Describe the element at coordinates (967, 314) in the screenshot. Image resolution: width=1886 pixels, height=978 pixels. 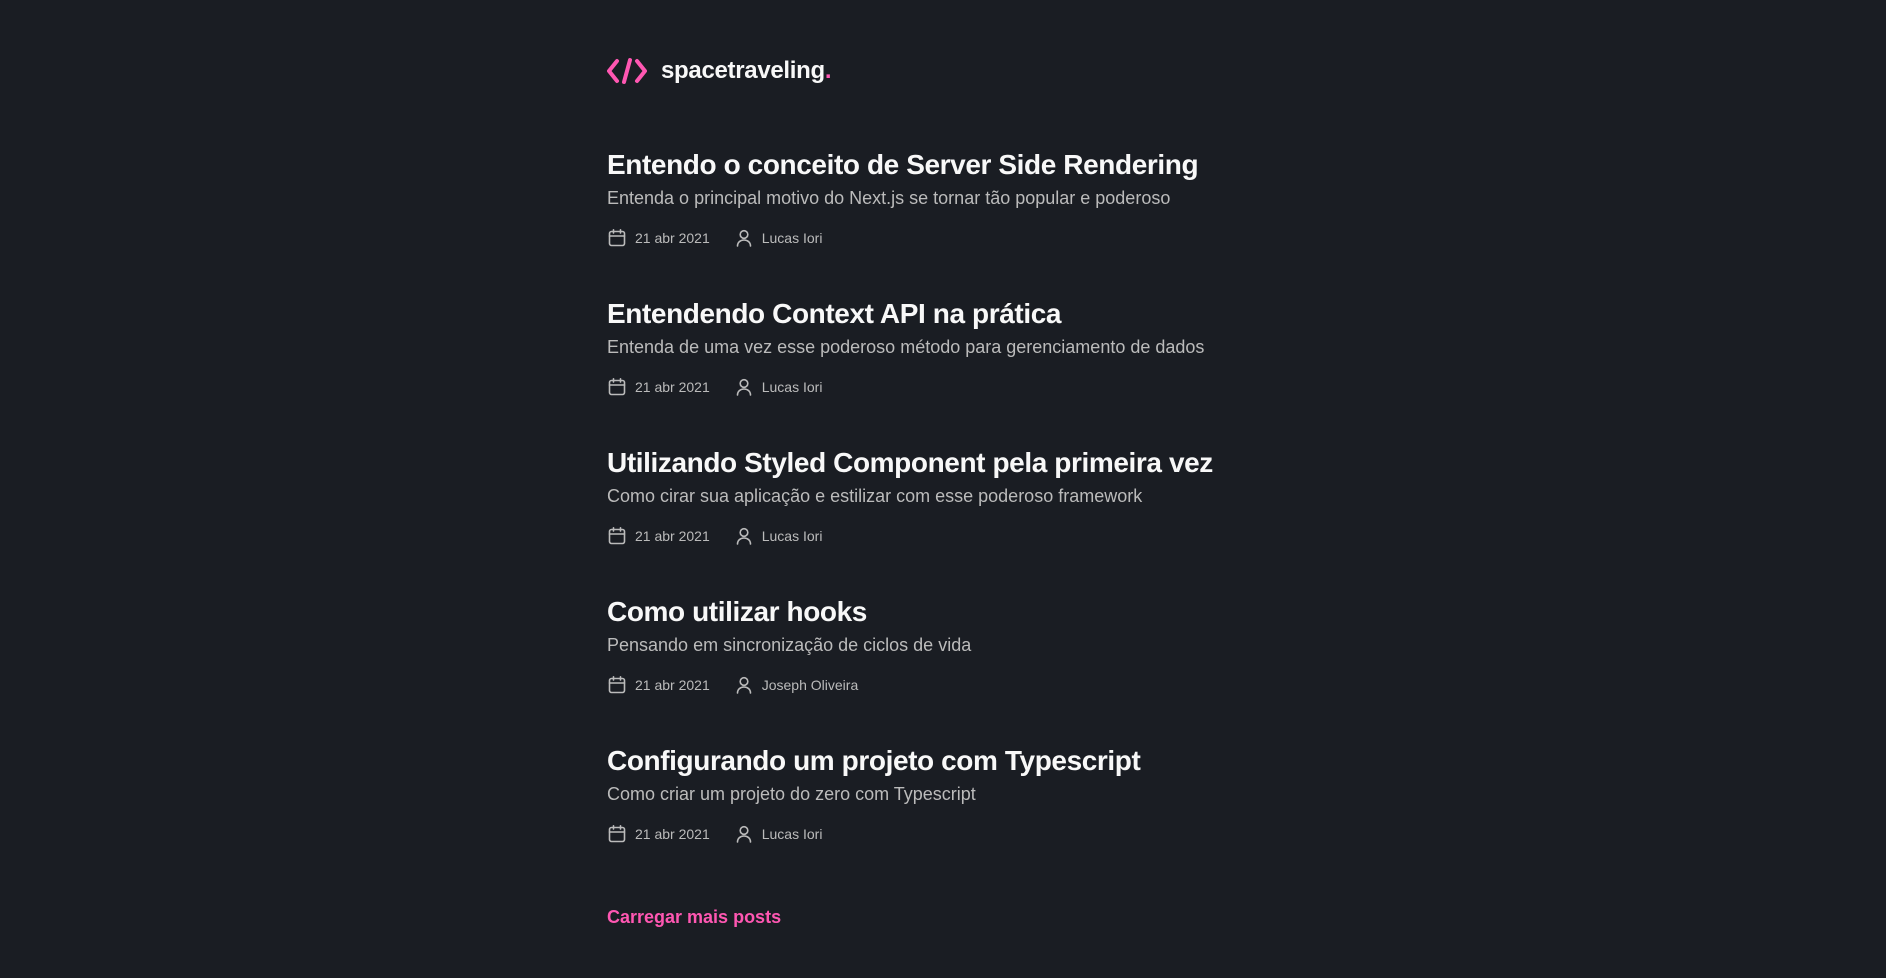
I see `post-title: Entendendo Context API na prática` at that location.